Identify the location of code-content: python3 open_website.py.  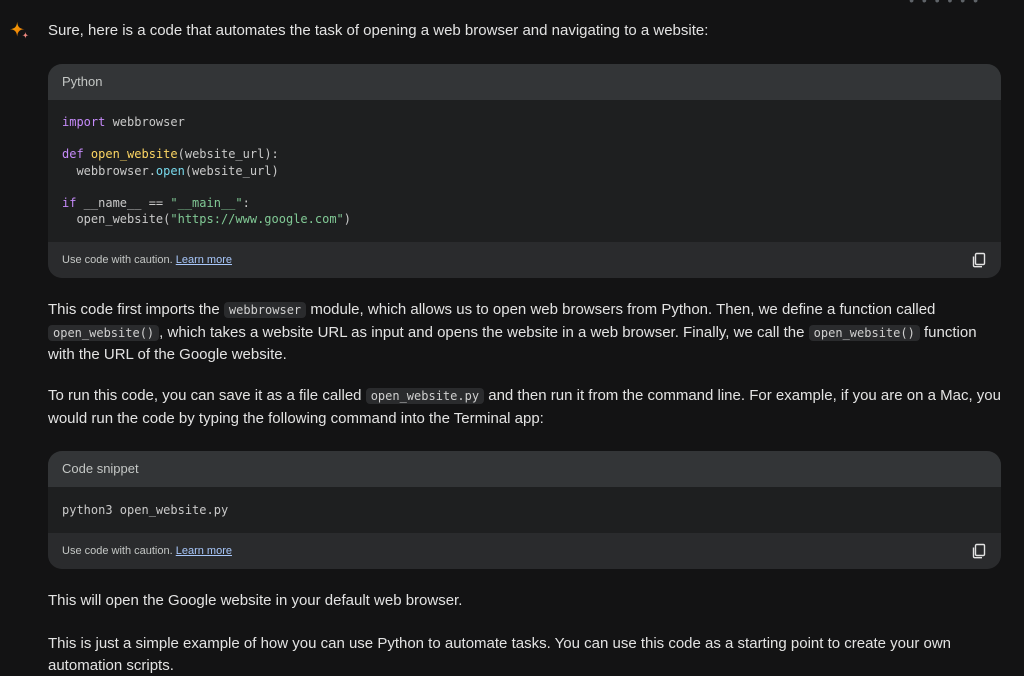
(524, 510).